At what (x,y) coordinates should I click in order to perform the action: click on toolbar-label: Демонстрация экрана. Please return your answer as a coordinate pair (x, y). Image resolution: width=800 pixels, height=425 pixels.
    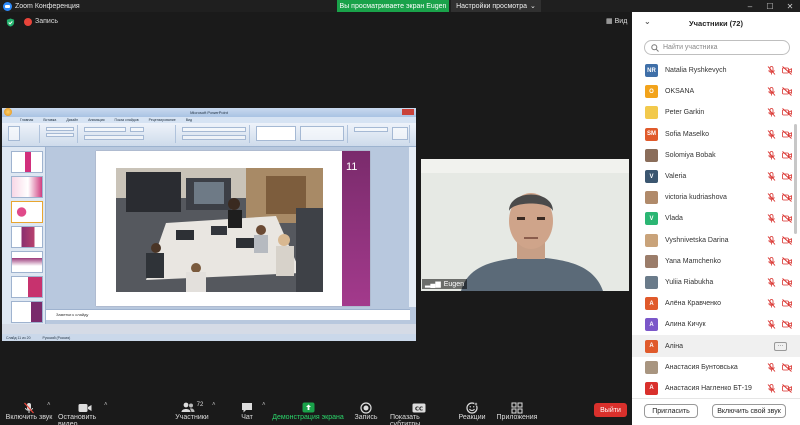
    Looking at the image, I should click on (308, 417).